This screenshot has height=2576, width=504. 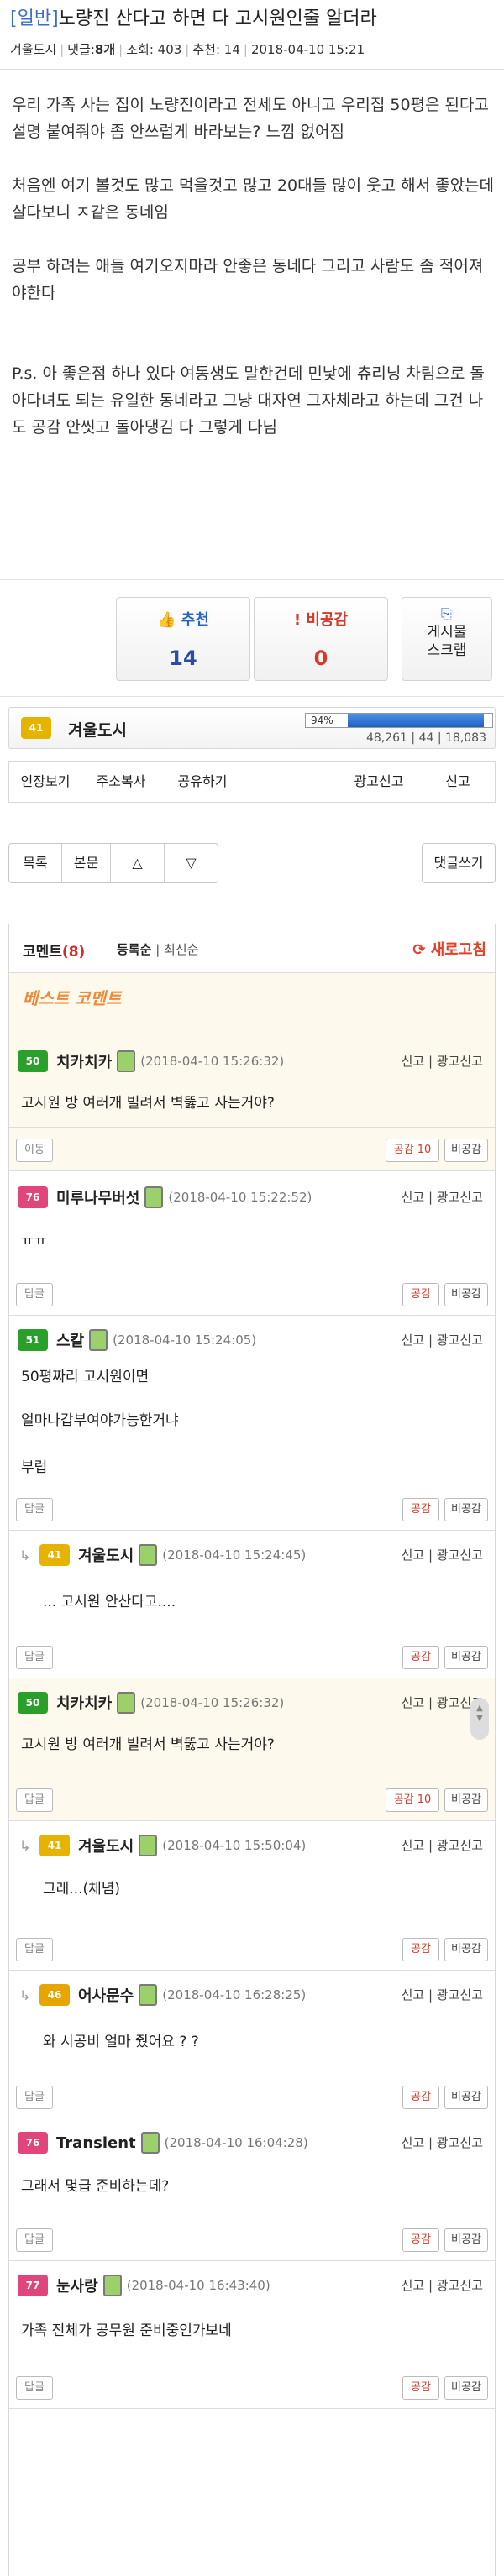 I want to click on post-datetime: 2018-04-10 15:21, so click(x=307, y=50).